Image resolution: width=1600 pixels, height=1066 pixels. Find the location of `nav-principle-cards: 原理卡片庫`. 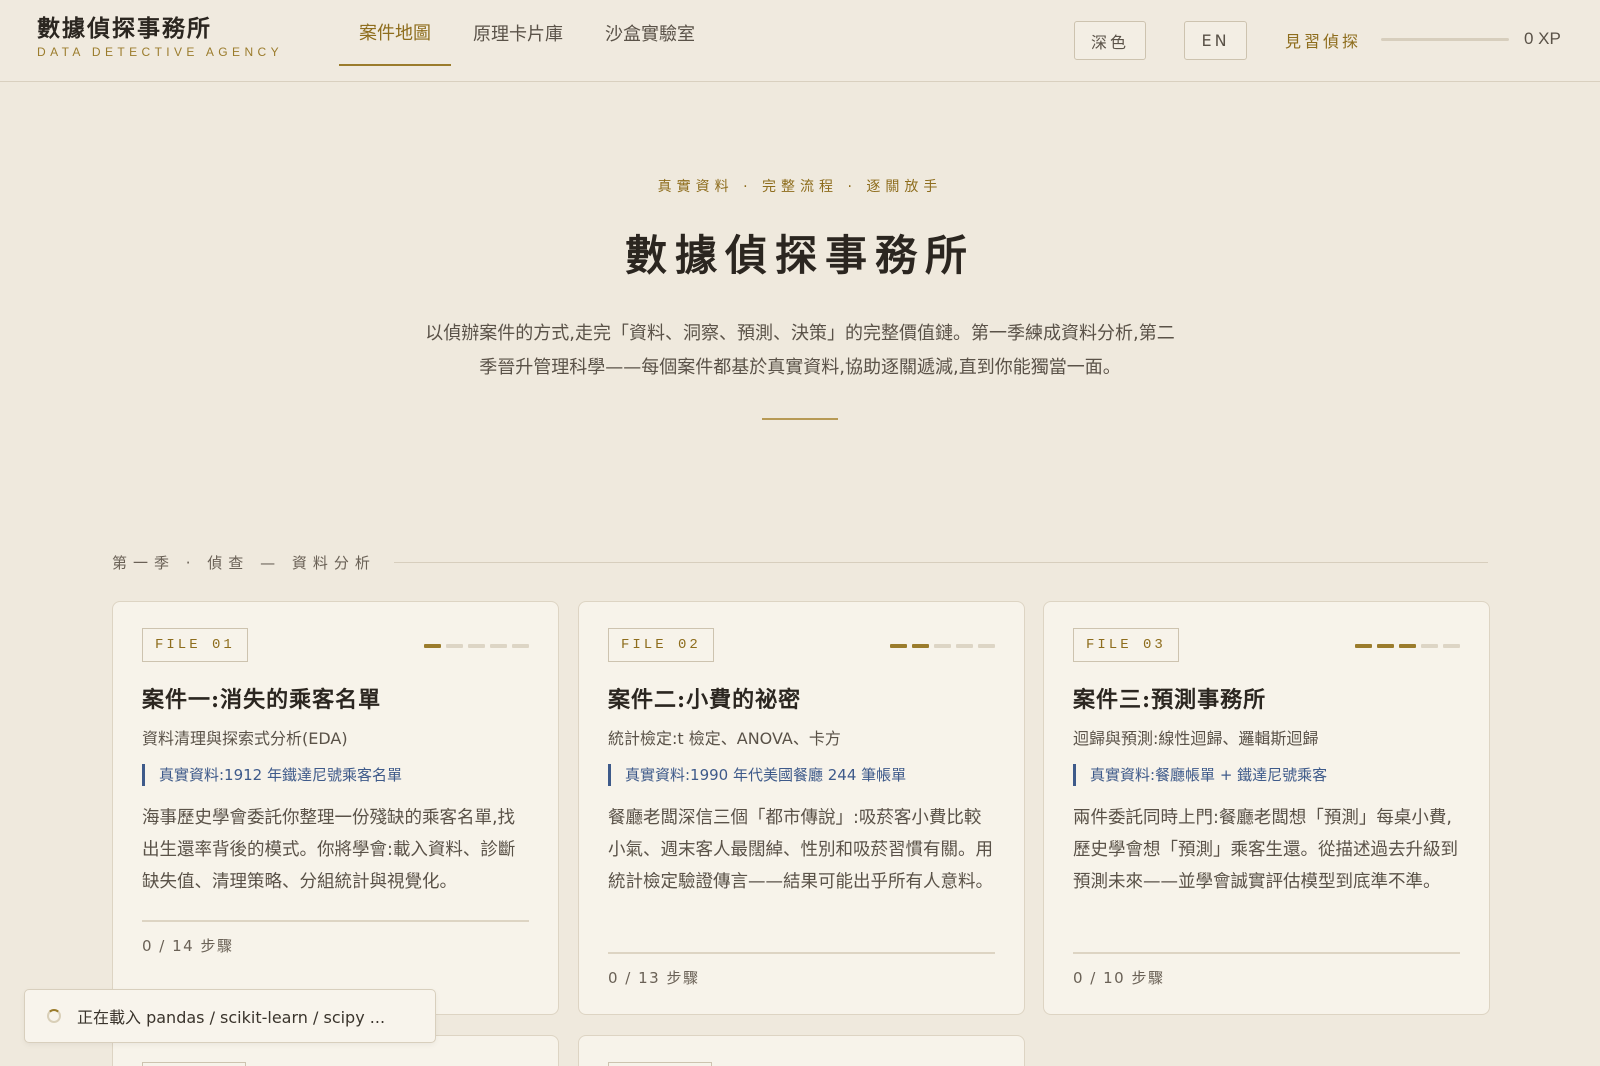

nav-principle-cards: 原理卡片庫 is located at coordinates (518, 33).